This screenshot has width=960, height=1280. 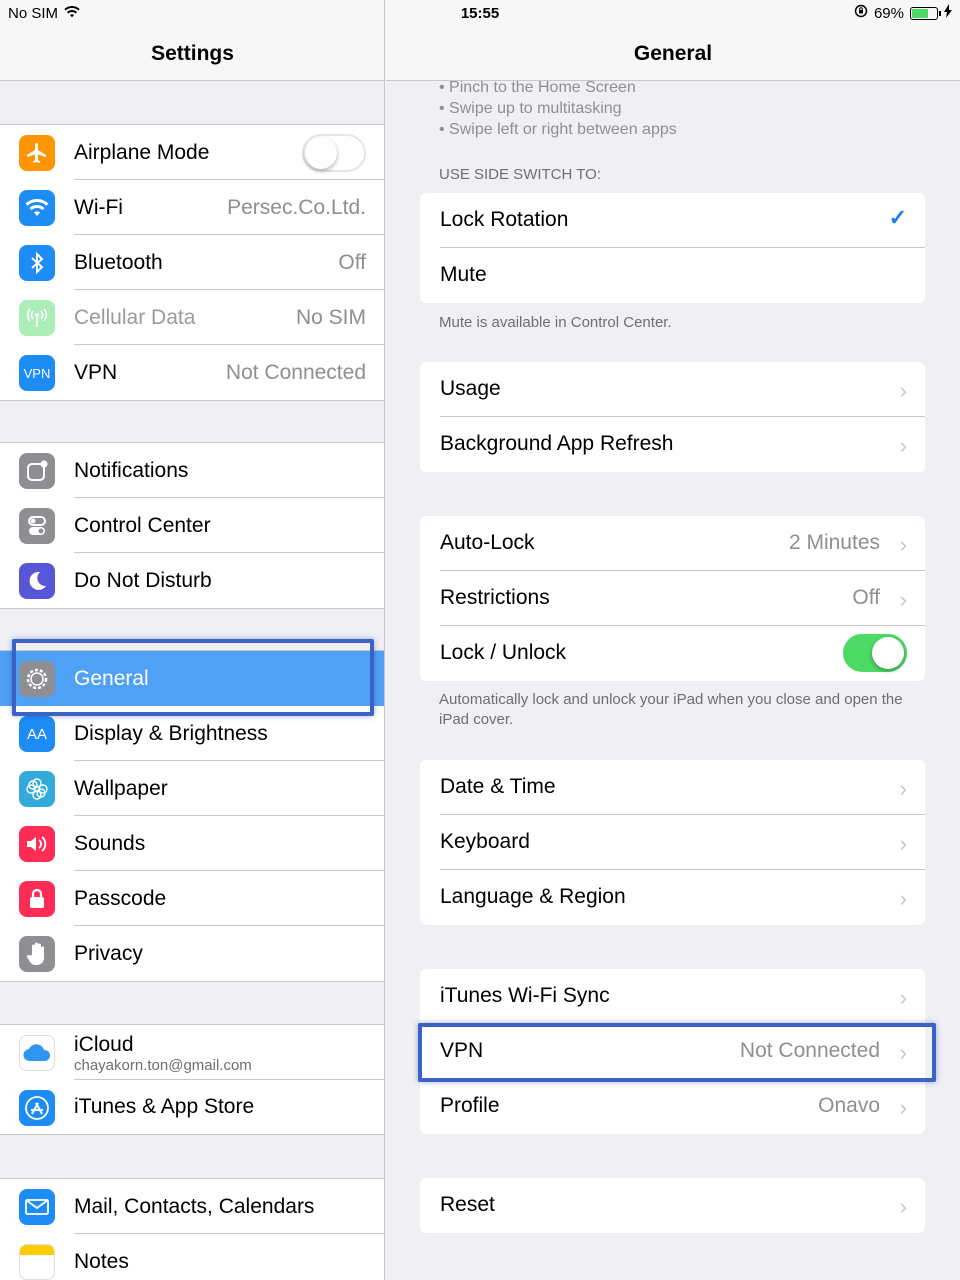 What do you see at coordinates (330, 317) in the screenshot?
I see `row-value: No SIM` at bounding box center [330, 317].